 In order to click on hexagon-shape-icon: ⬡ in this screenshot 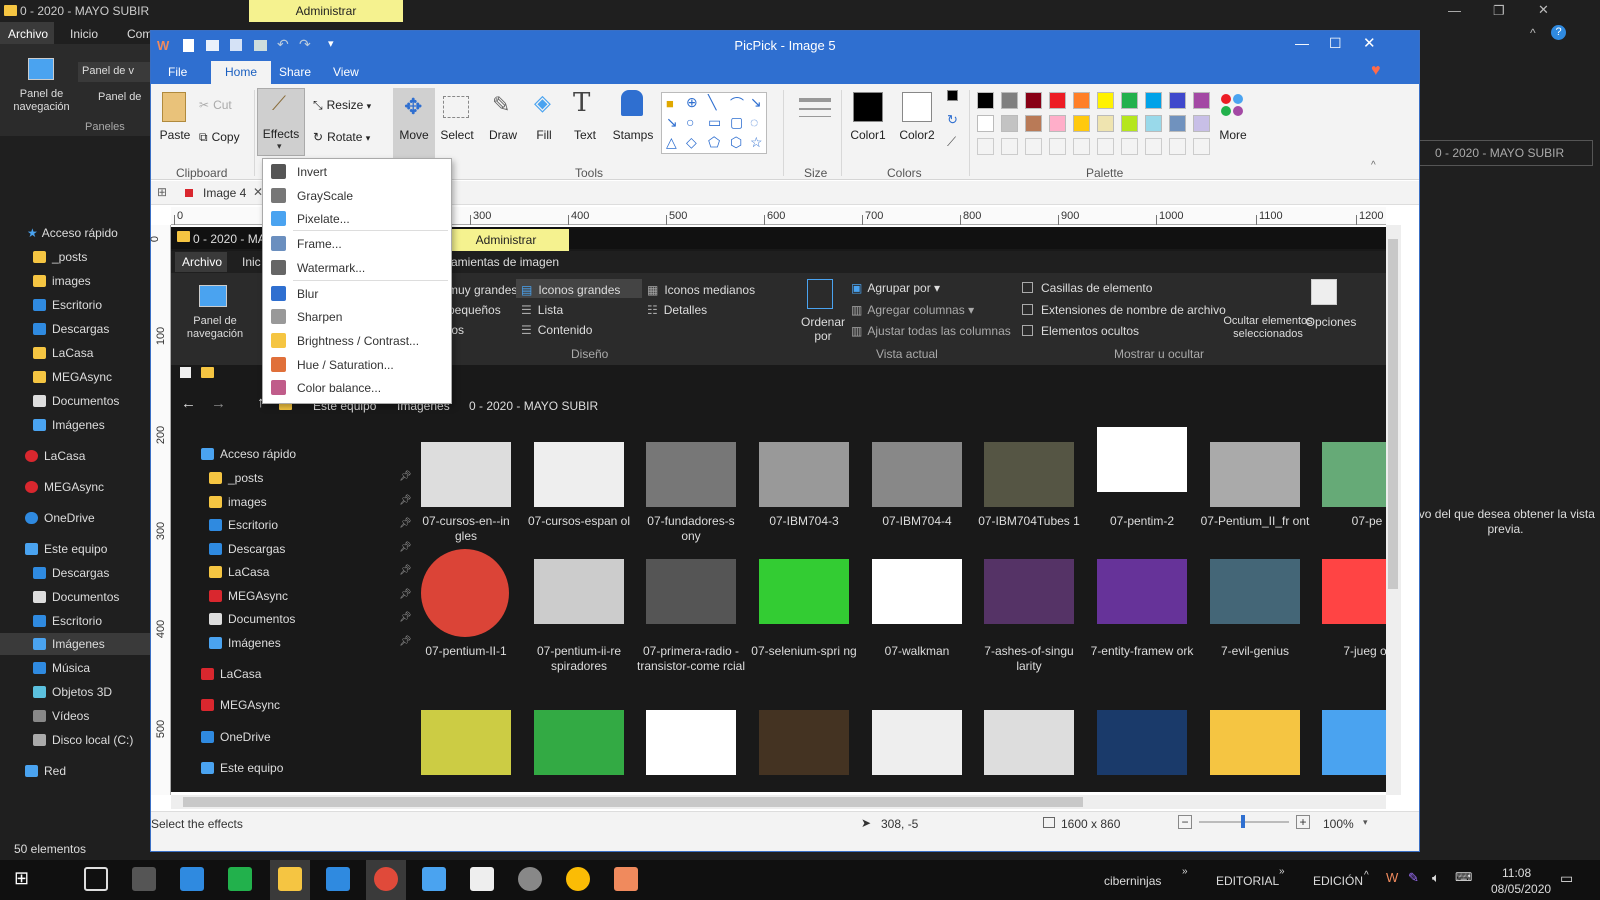, I will do `click(736, 142)`.